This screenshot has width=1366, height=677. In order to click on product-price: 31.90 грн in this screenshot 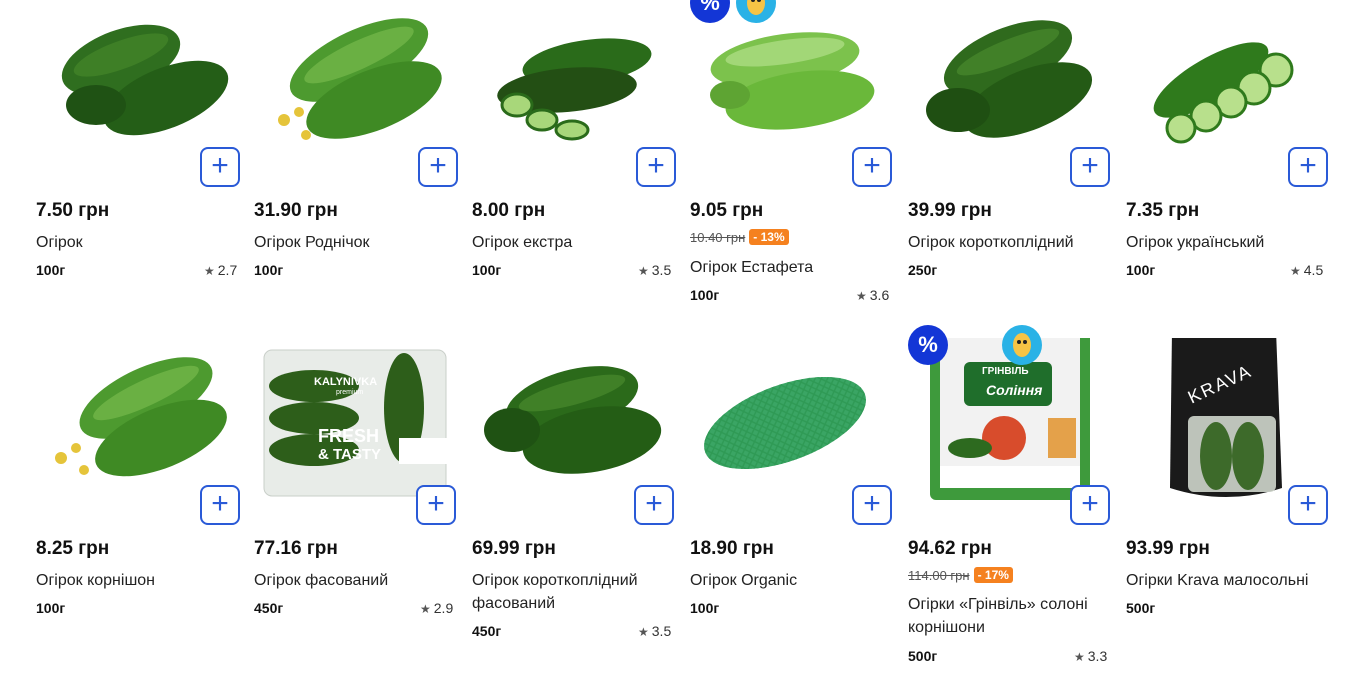, I will do `click(296, 210)`.